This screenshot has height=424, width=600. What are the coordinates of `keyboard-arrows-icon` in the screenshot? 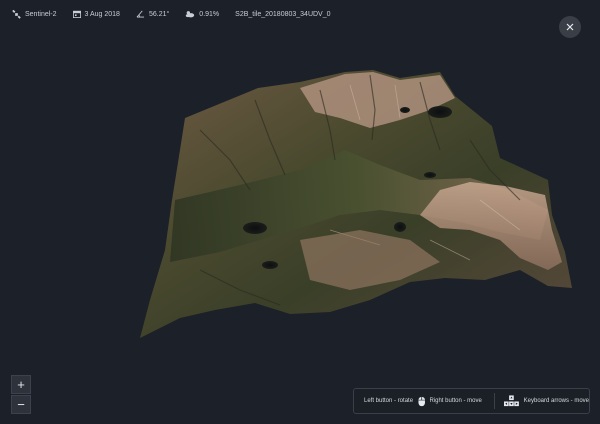 It's located at (511, 401).